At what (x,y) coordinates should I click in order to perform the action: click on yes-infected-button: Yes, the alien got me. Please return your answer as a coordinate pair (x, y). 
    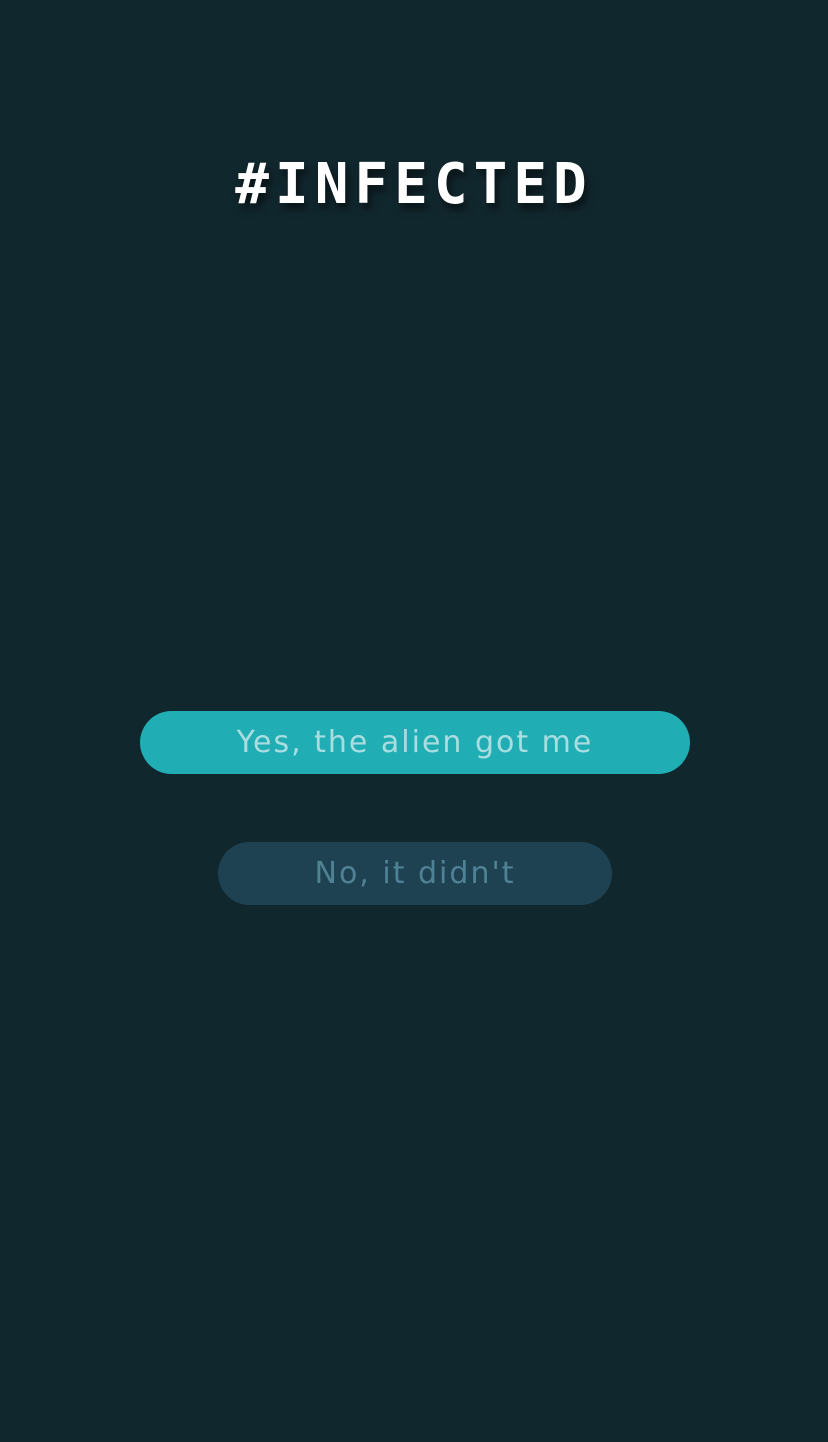
    Looking at the image, I should click on (415, 742).